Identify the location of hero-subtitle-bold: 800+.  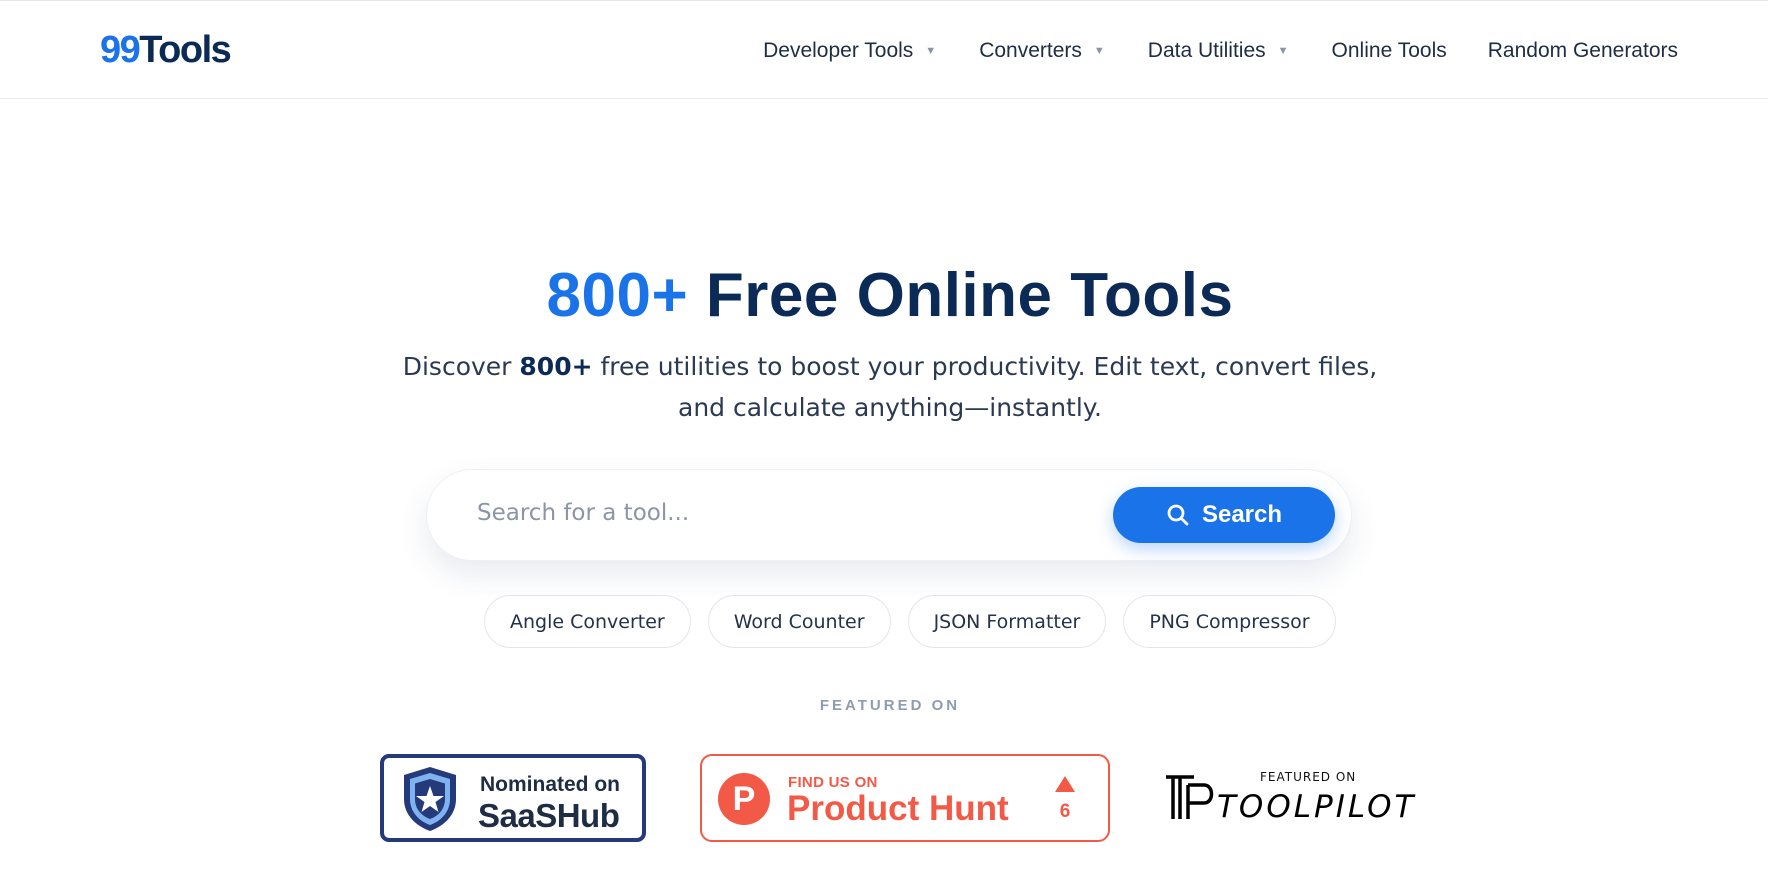
(556, 366).